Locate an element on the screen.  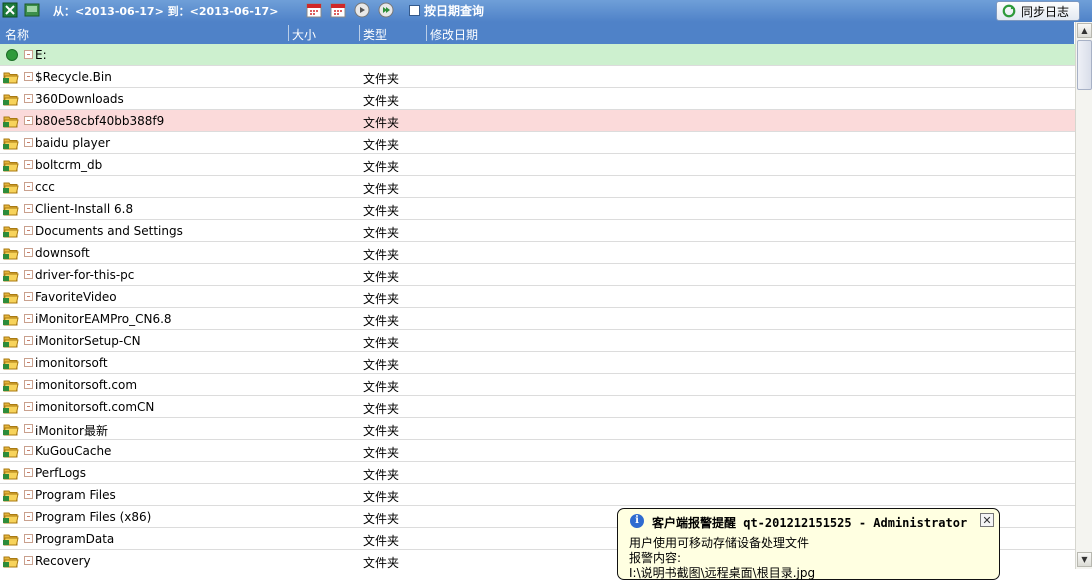
column-modified-date: 修改日期 is located at coordinates (454, 34).